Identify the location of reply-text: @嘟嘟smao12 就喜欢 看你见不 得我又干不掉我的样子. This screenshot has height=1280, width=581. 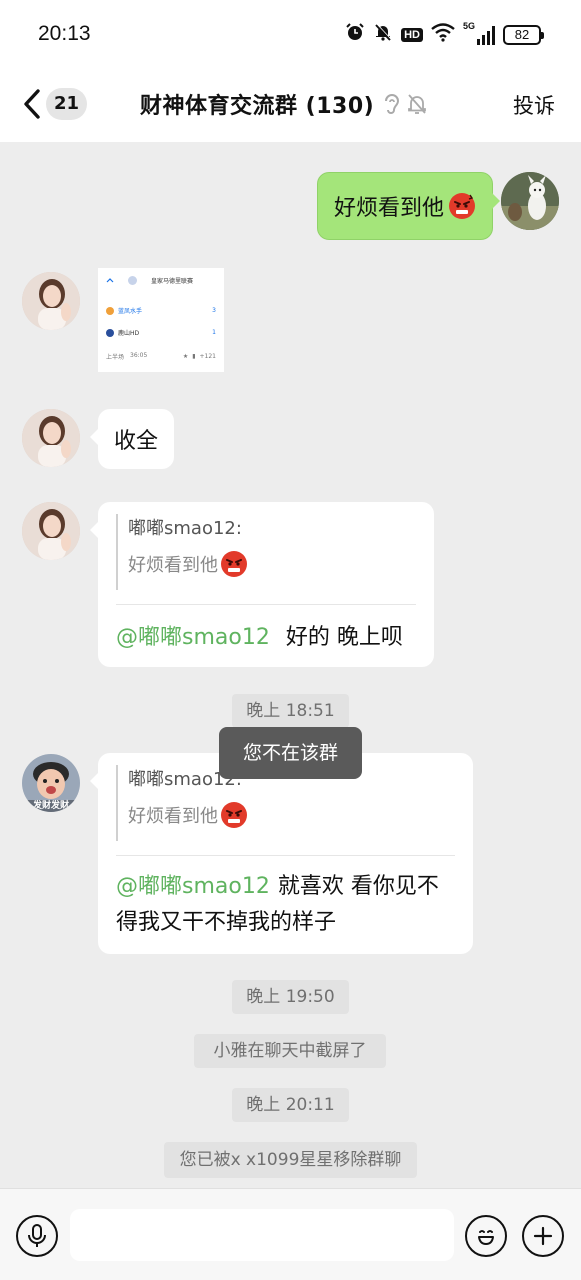
(277, 905).